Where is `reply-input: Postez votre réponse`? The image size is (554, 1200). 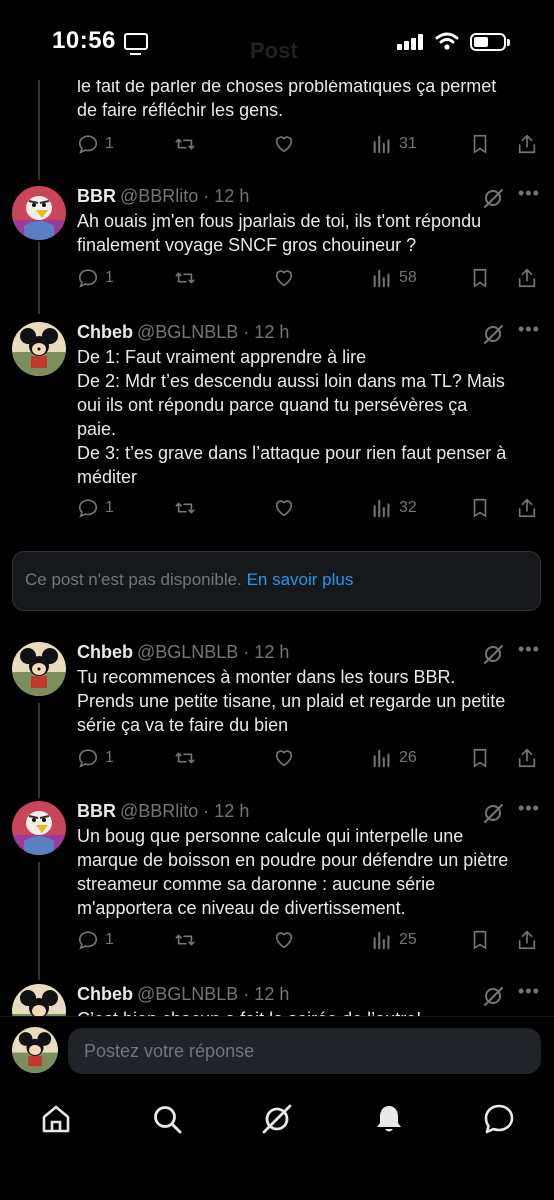
reply-input: Postez votre réponse is located at coordinates (304, 1051).